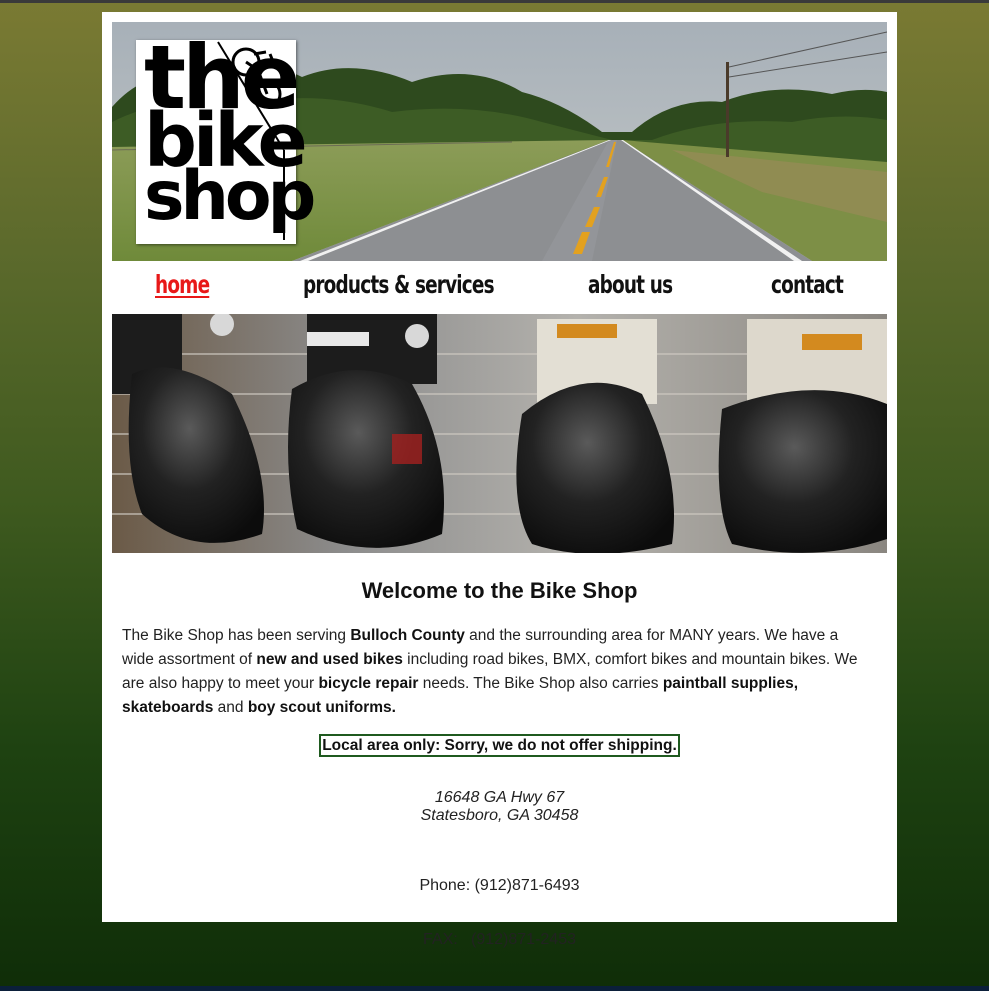 The width and height of the screenshot is (989, 991). What do you see at coordinates (630, 284) in the screenshot?
I see `nav-about-us-link: about us` at bounding box center [630, 284].